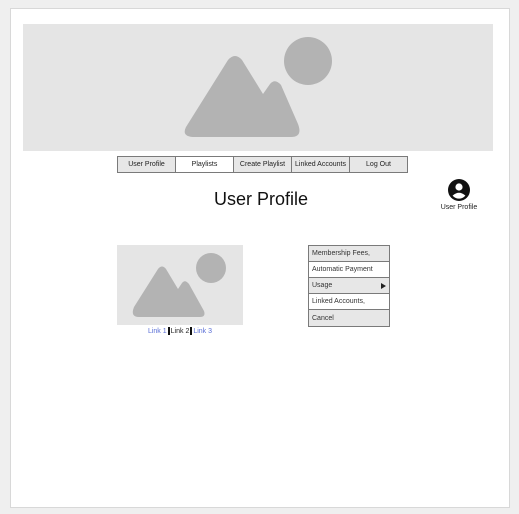 This screenshot has width=519, height=514. Describe the element at coordinates (157, 331) in the screenshot. I see `link-1: Link 1` at that location.